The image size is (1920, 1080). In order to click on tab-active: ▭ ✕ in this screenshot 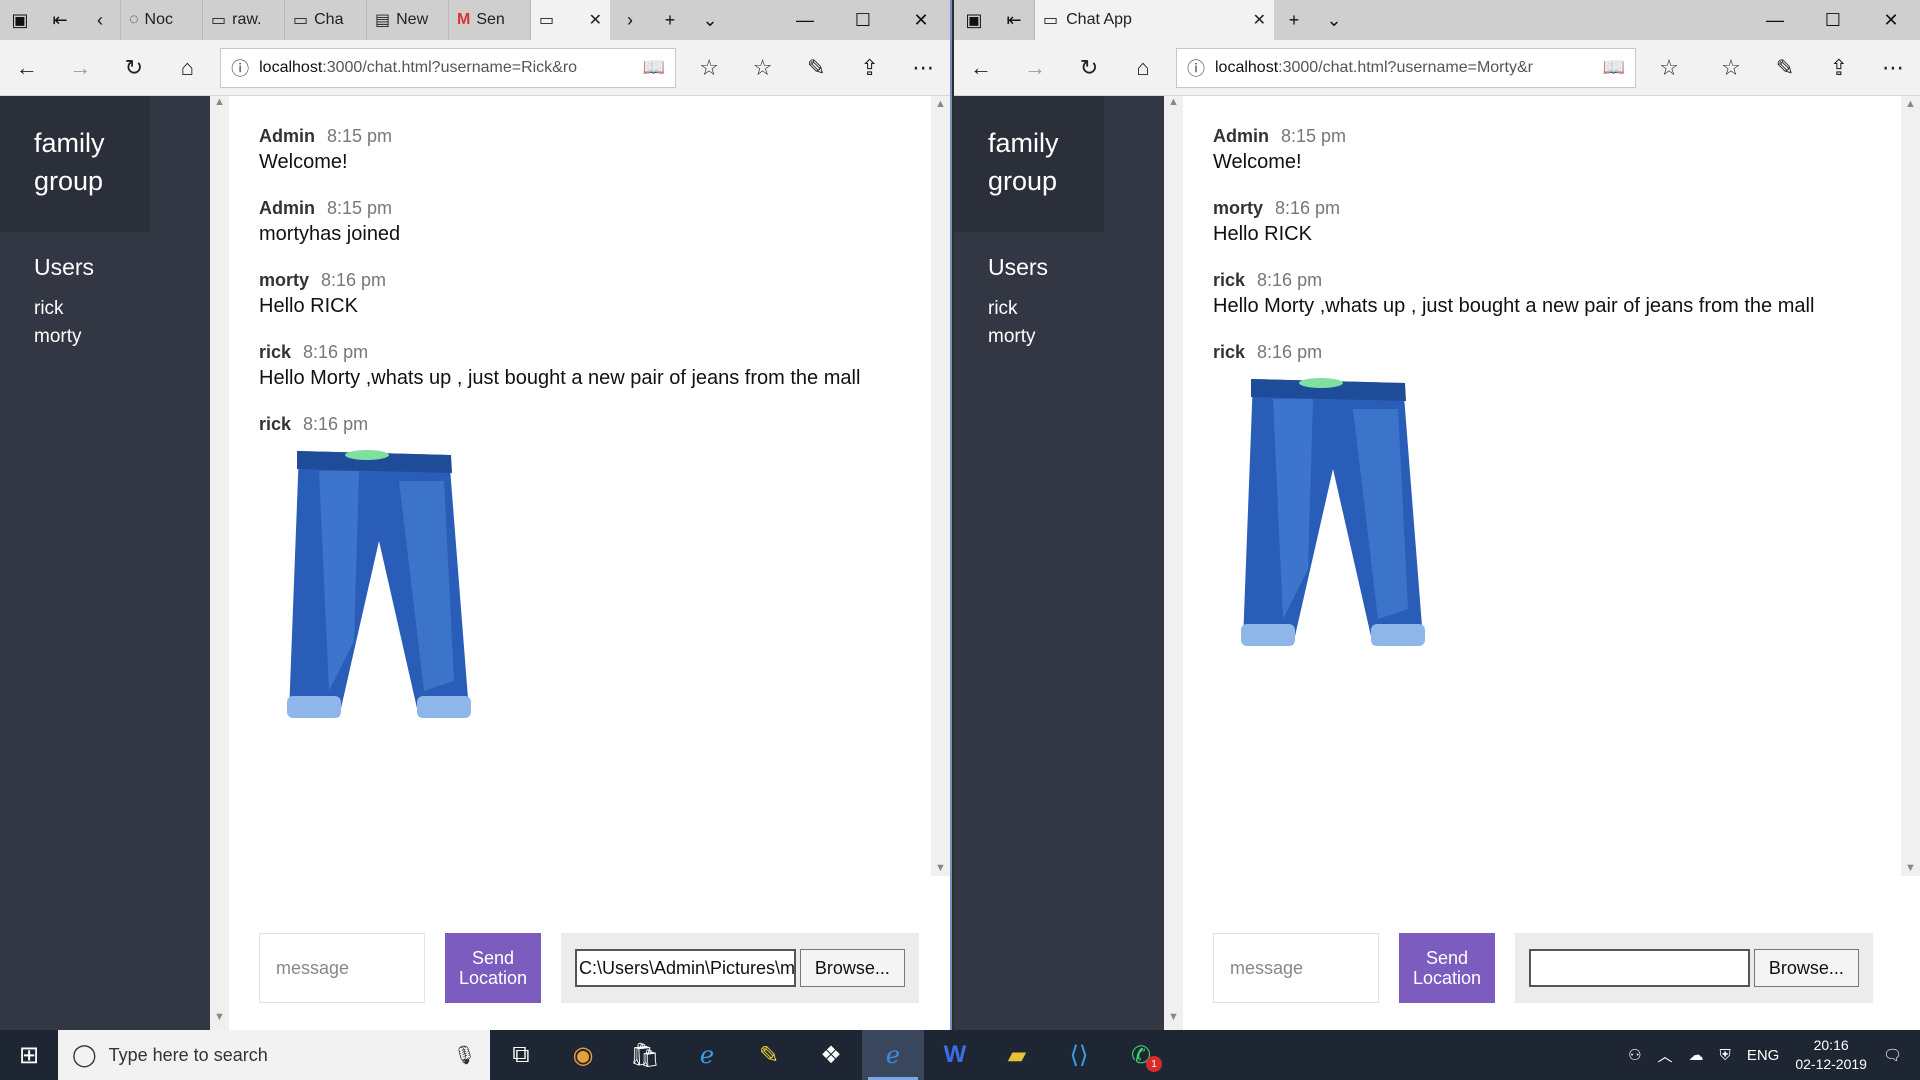, I will do `click(570, 20)`.